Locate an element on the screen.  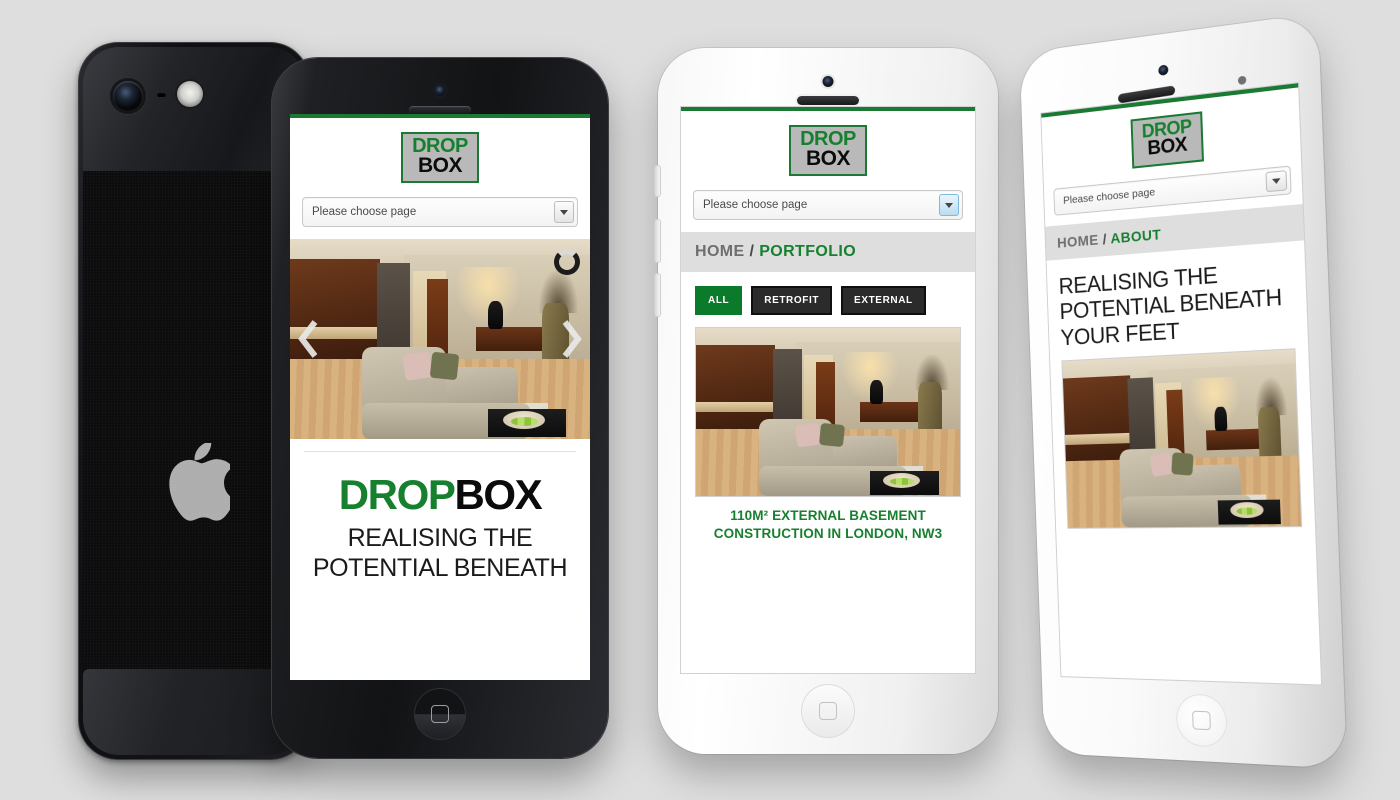
portfolio-filters: ALL RETROFIT EXTERNAL is located at coordinates (828, 299).